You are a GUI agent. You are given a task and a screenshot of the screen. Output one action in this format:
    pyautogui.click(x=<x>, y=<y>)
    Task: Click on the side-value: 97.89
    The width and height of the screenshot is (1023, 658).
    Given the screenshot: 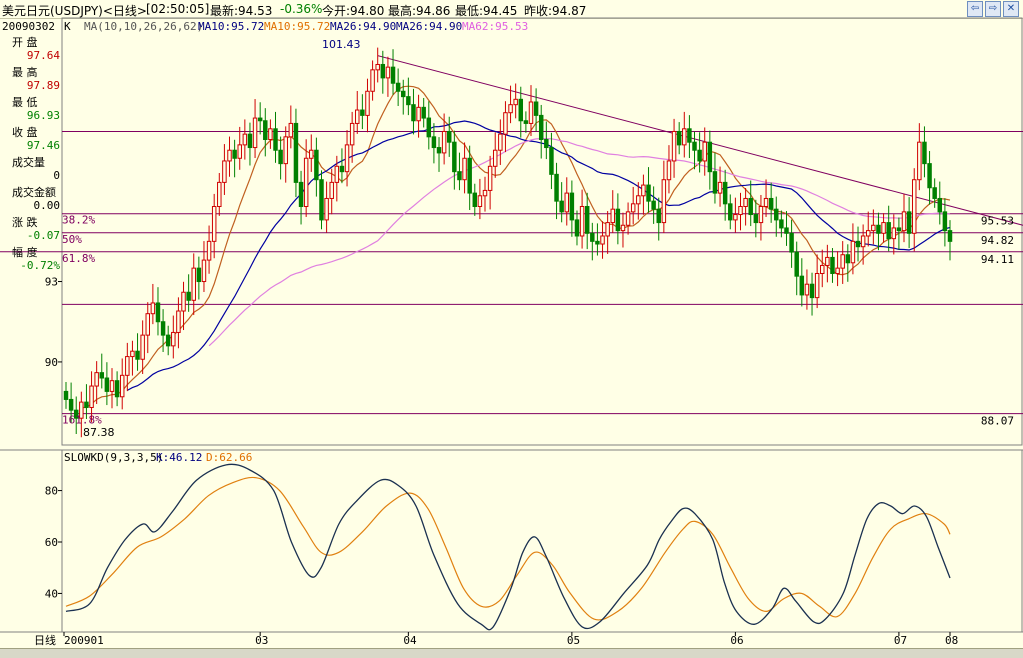 What is the action you would take?
    pyautogui.click(x=43, y=85)
    